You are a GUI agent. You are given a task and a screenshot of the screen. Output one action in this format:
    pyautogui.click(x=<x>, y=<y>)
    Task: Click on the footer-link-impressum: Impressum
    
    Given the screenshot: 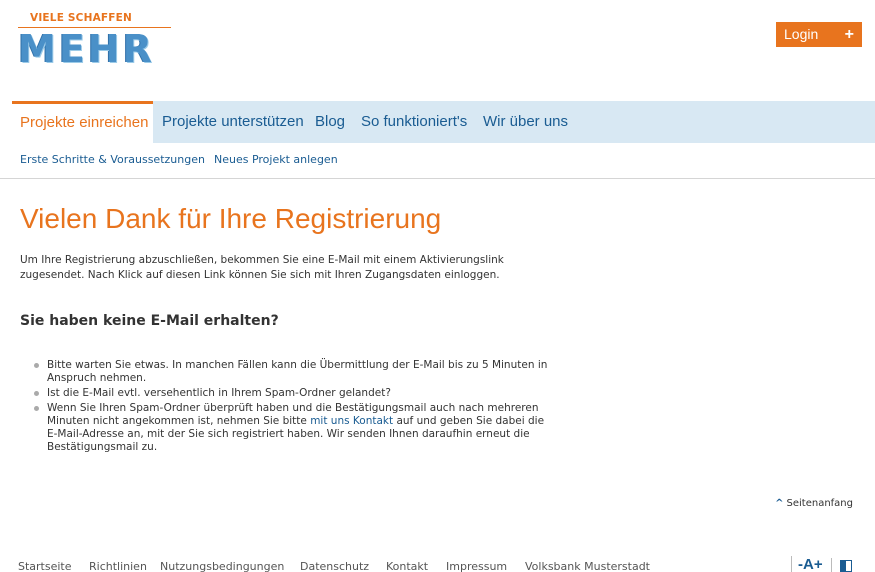 What is the action you would take?
    pyautogui.click(x=476, y=566)
    